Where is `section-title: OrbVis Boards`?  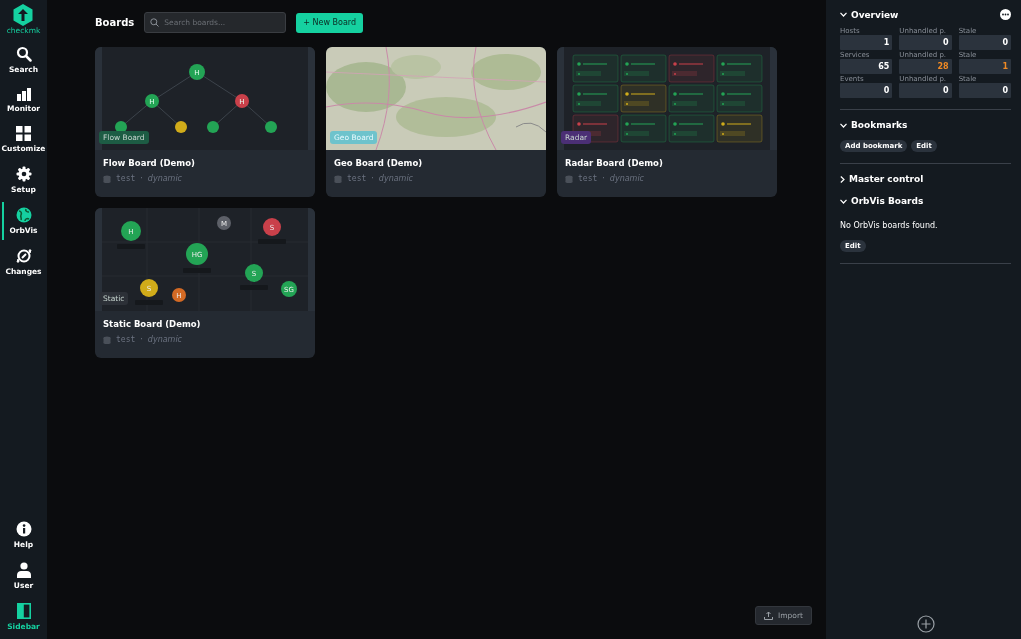 section-title: OrbVis Boards is located at coordinates (887, 201).